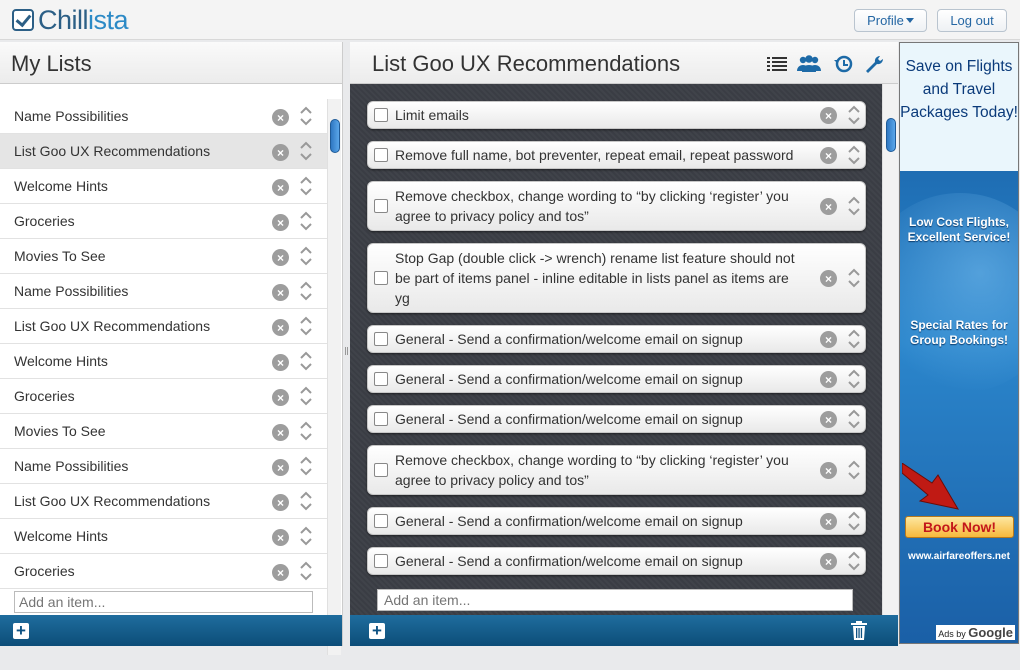 This screenshot has height=670, width=1020. What do you see at coordinates (874, 64) in the screenshot?
I see `settings-wrench-icon` at bounding box center [874, 64].